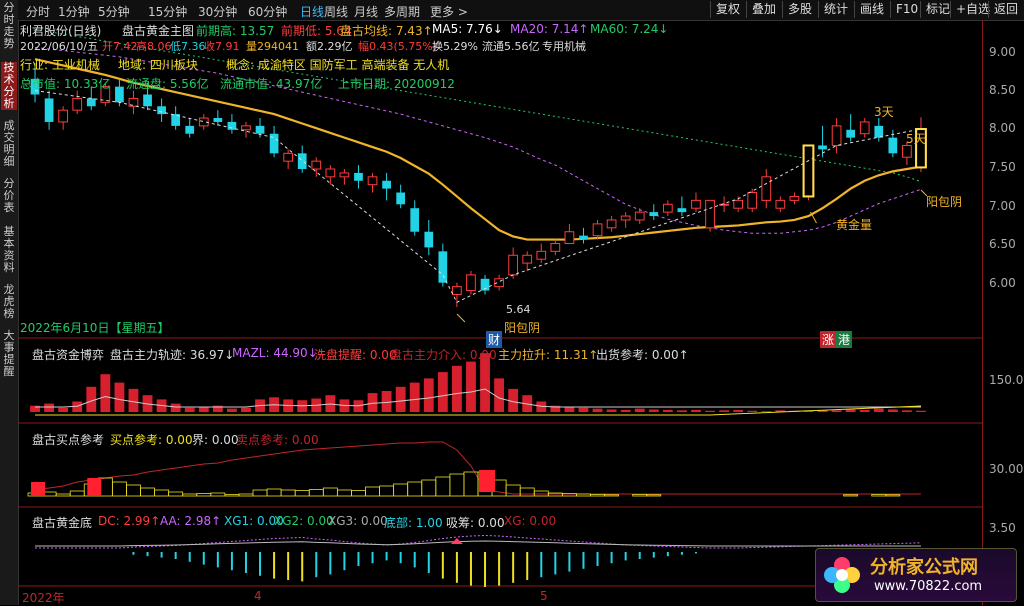 The height and width of the screenshot is (606, 1024). I want to click on panel2-v1: 盘古主力轨迹: 36.97↓, so click(172, 355).